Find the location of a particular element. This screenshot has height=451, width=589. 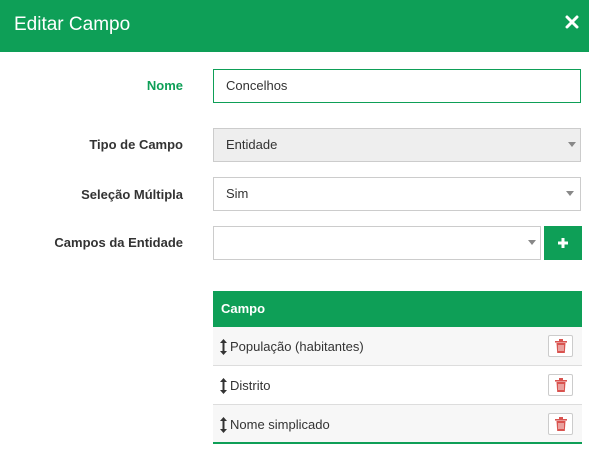

tipo-de-campo-value: Entidade is located at coordinates (252, 144).